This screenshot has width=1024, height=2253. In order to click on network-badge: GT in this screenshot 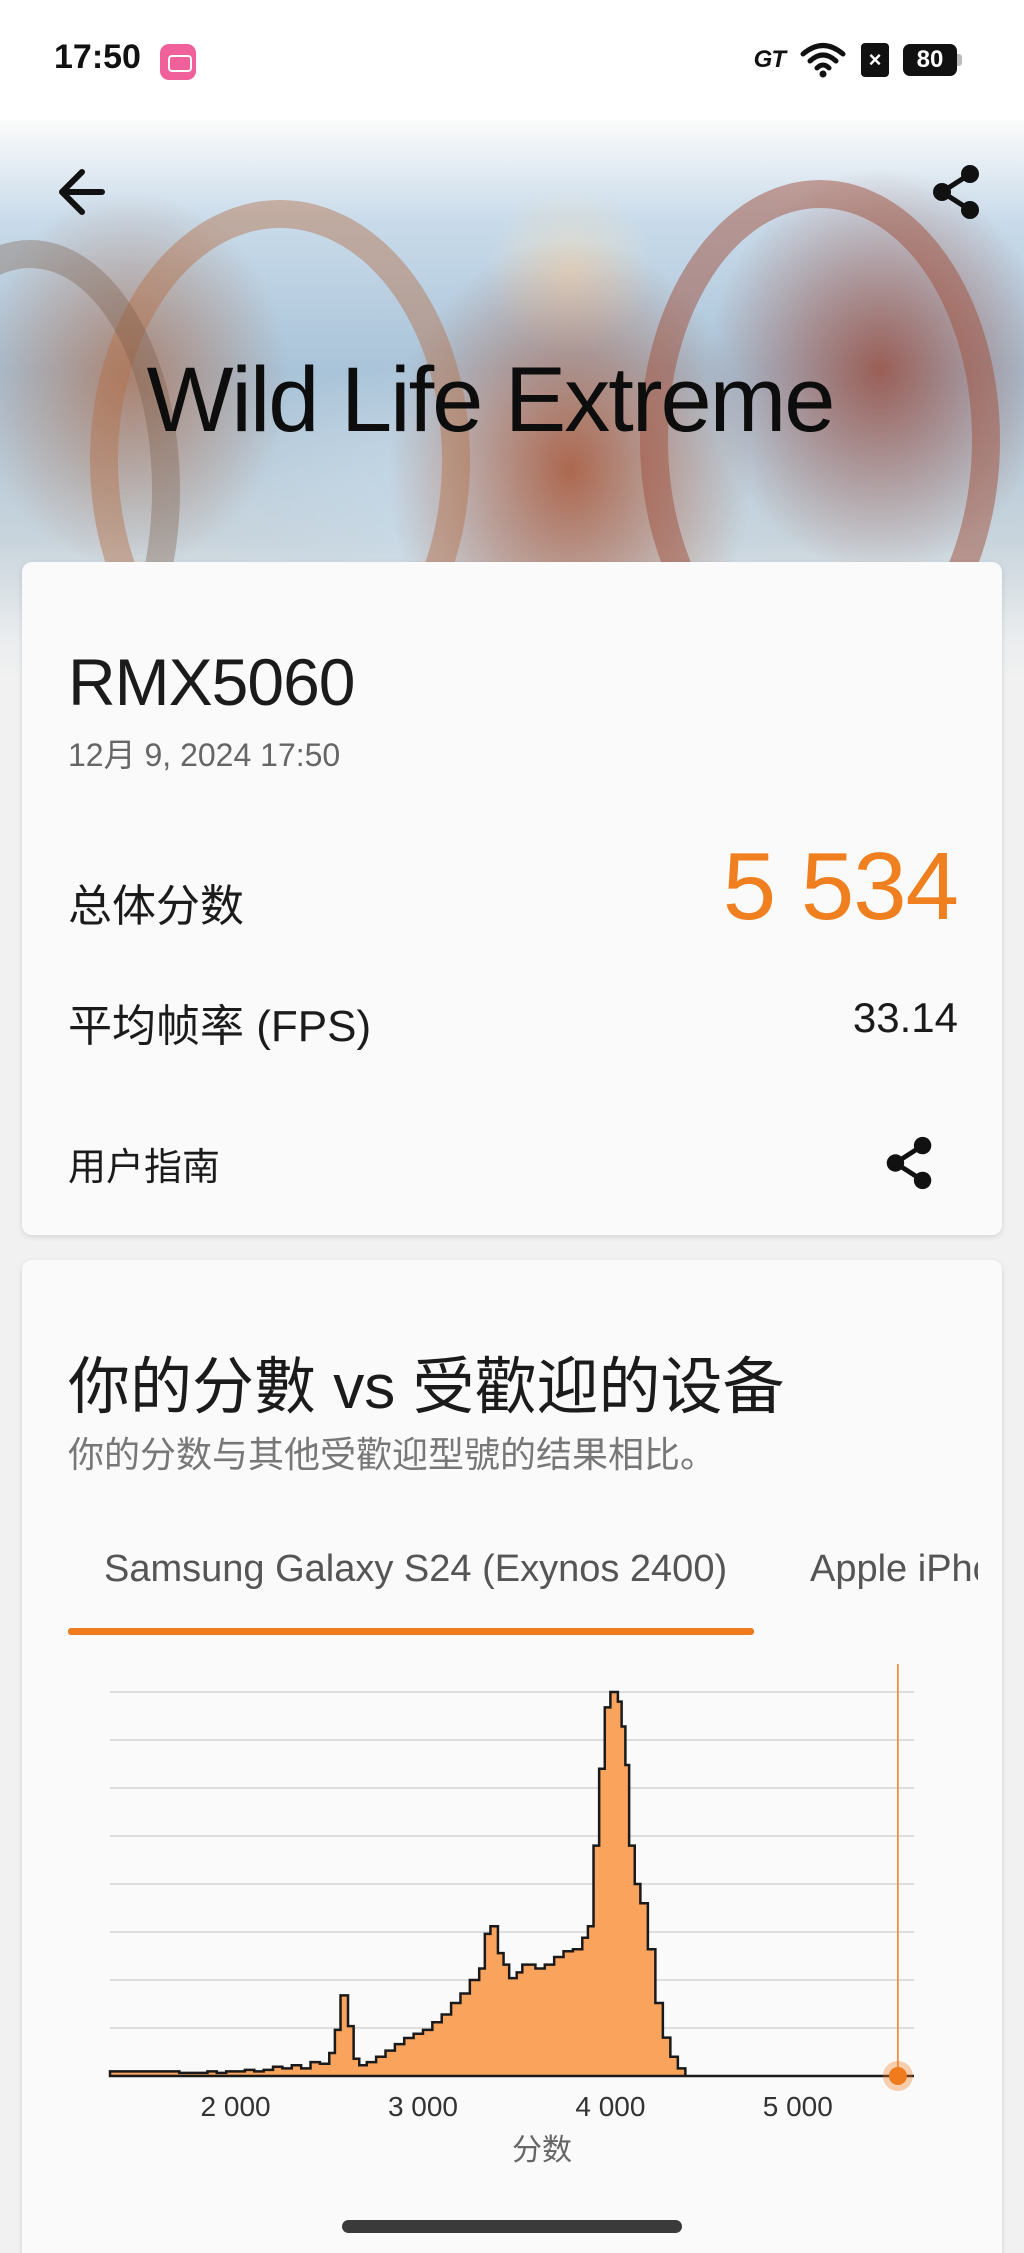, I will do `click(769, 59)`.